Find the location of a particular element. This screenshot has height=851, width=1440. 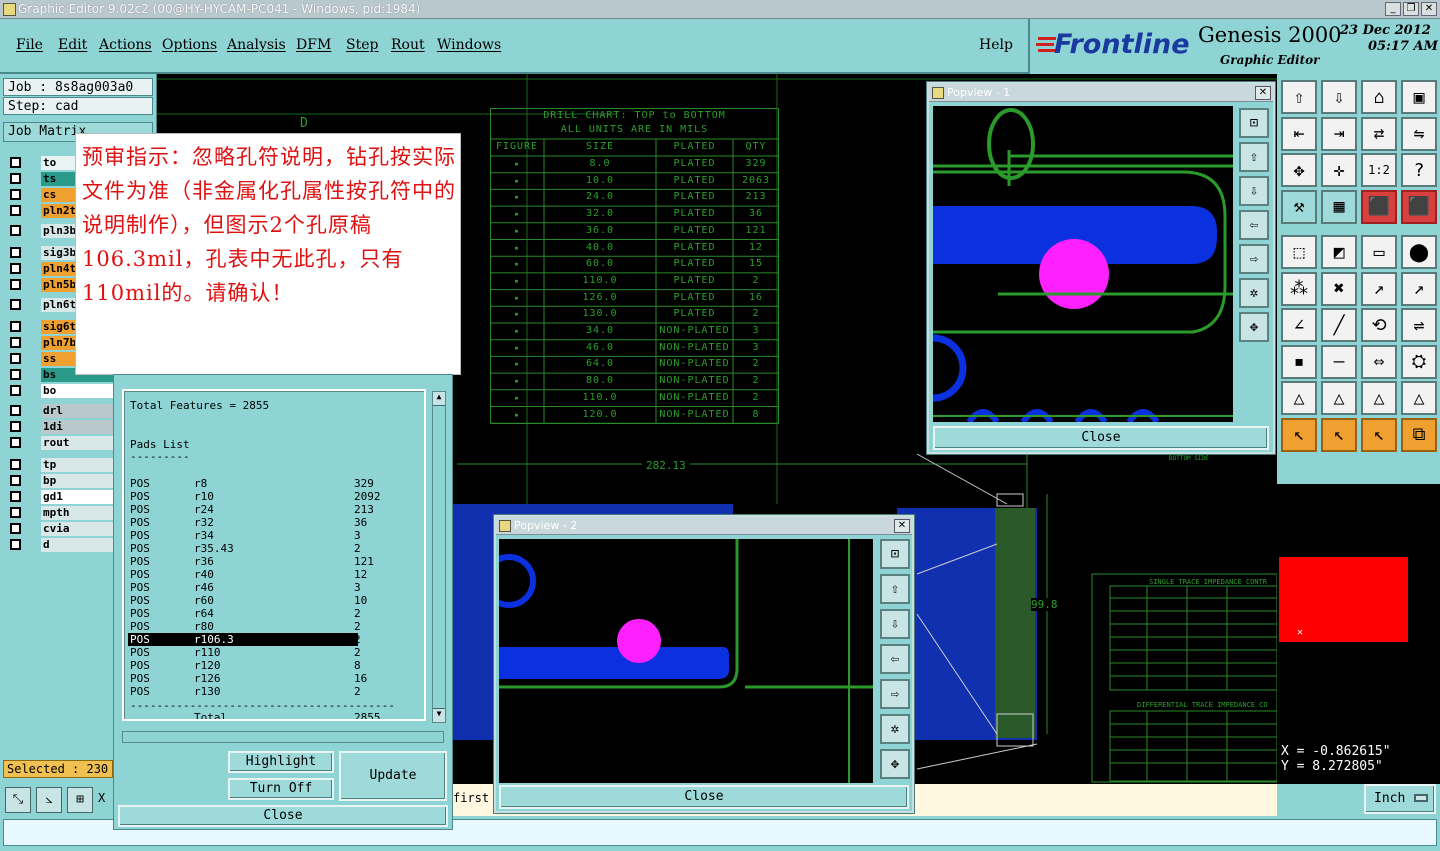

house-icon: ⌂ is located at coordinates (1379, 97).